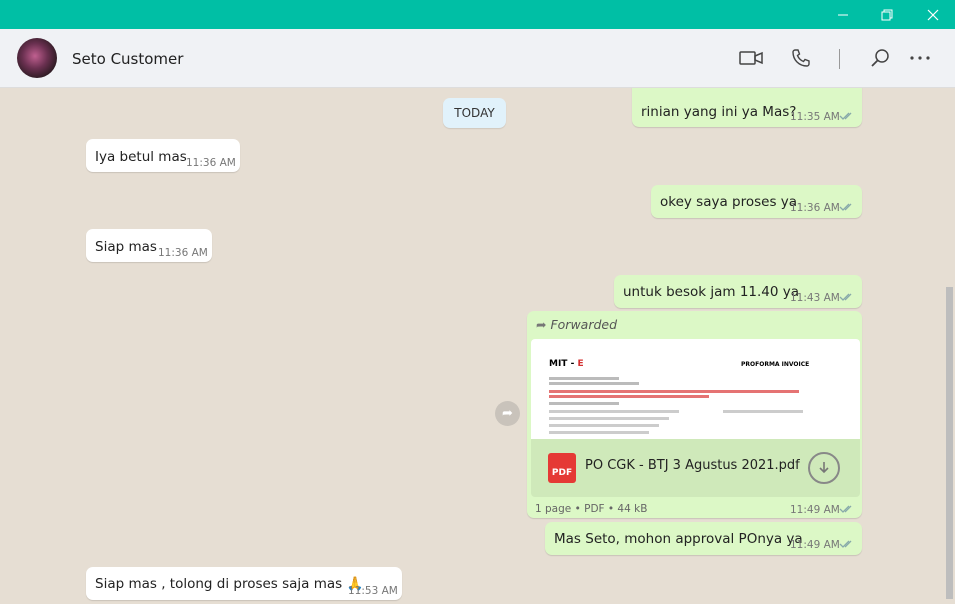 Image resolution: width=955 pixels, height=604 pixels. I want to click on message-bubble-outgoing: untuk besok jam 11.40 ya 11:43 AM, so click(738, 291).